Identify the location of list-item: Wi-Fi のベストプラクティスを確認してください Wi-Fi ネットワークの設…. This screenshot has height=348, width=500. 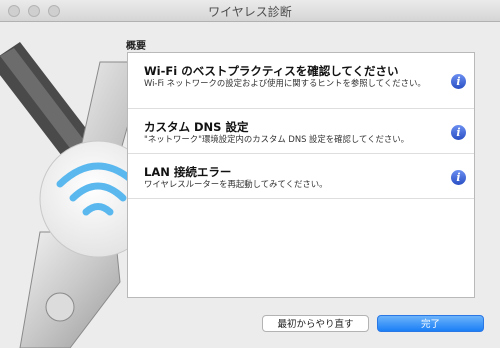
(301, 81).